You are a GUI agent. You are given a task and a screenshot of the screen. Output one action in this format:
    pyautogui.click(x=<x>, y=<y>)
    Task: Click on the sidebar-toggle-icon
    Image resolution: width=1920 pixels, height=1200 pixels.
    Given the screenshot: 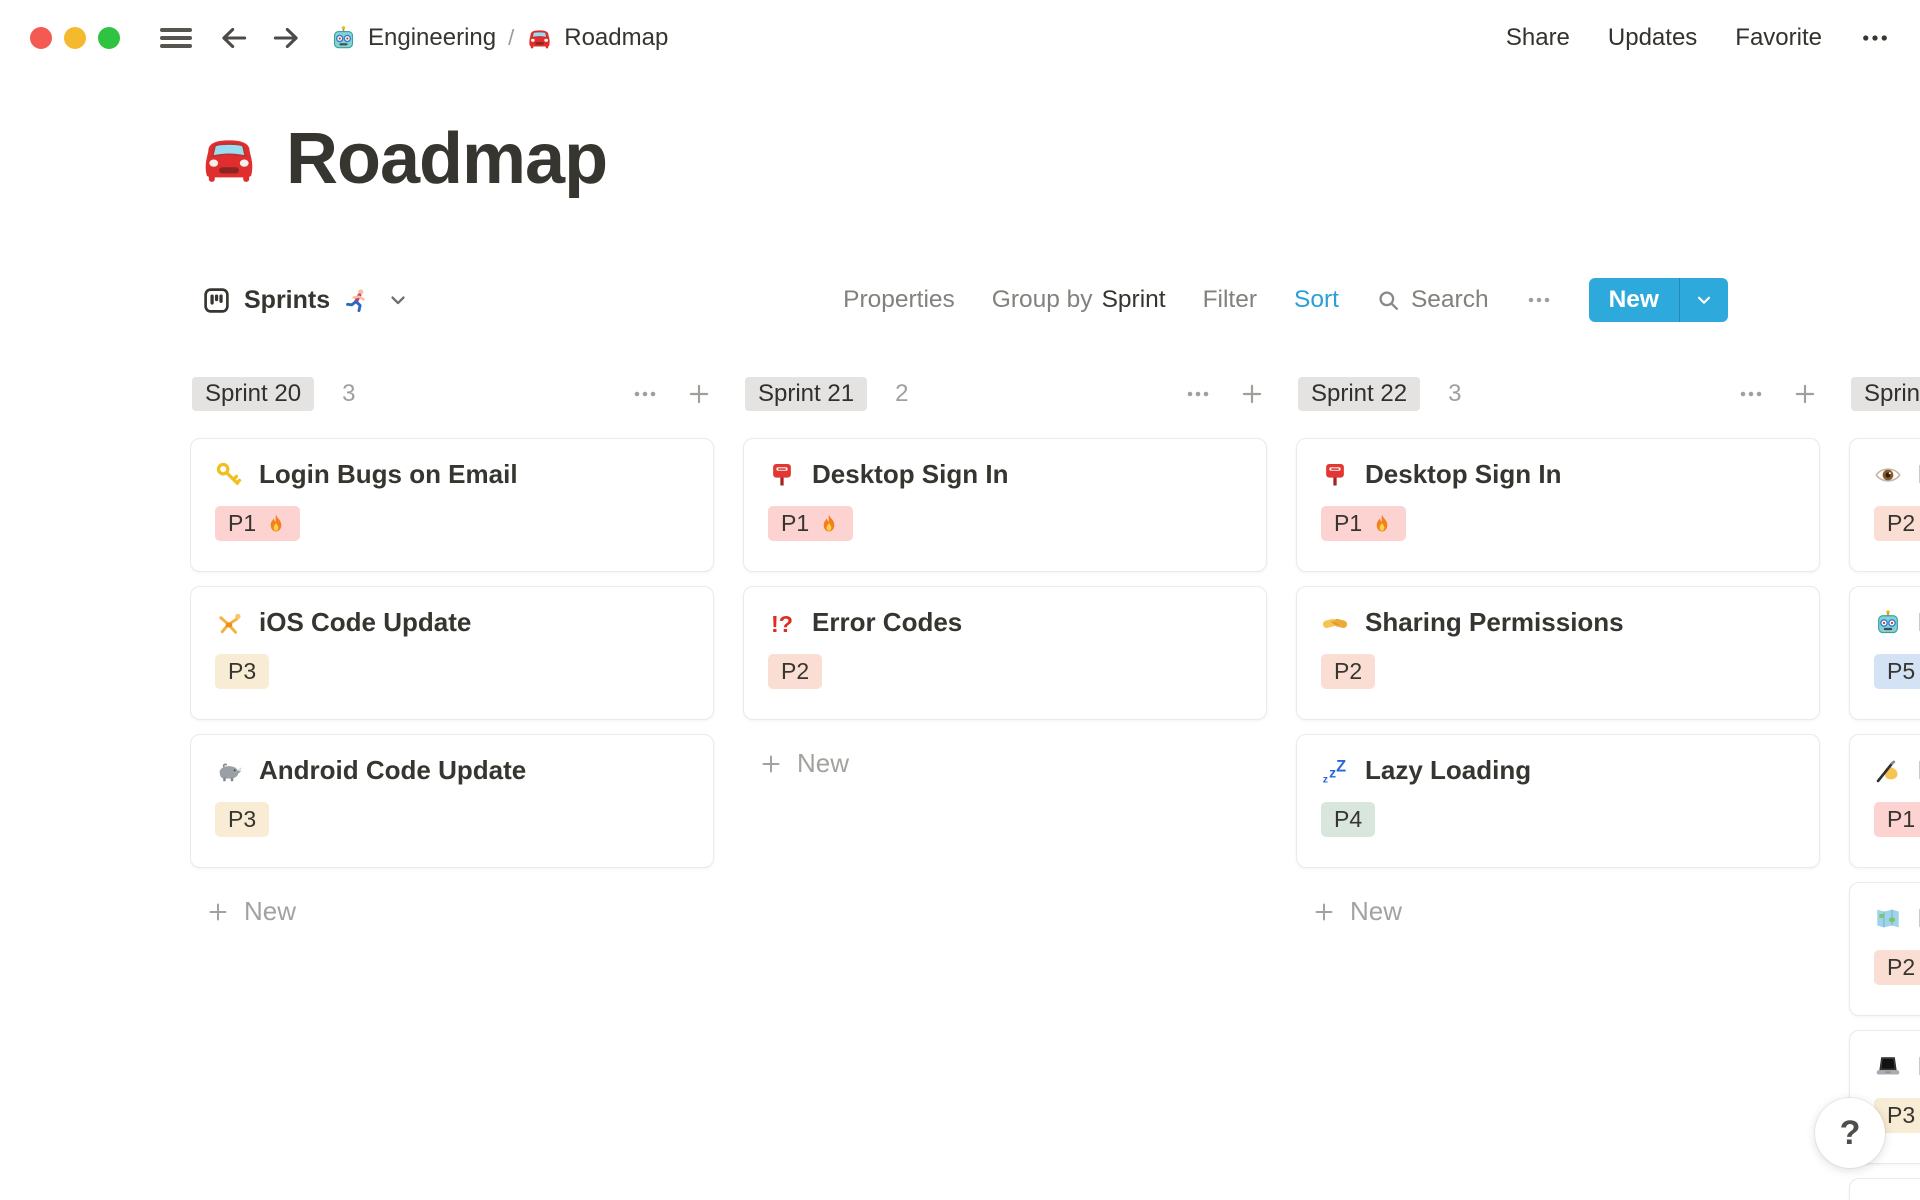 What is the action you would take?
    pyautogui.click(x=176, y=38)
    